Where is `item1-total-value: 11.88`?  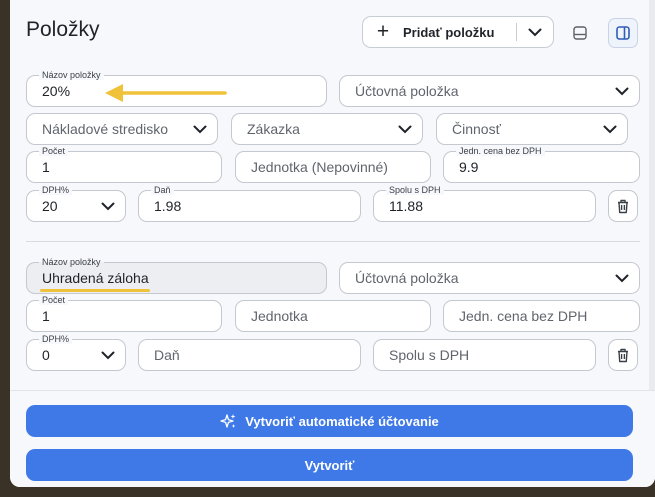
item1-total-value: 11.88 is located at coordinates (406, 206).